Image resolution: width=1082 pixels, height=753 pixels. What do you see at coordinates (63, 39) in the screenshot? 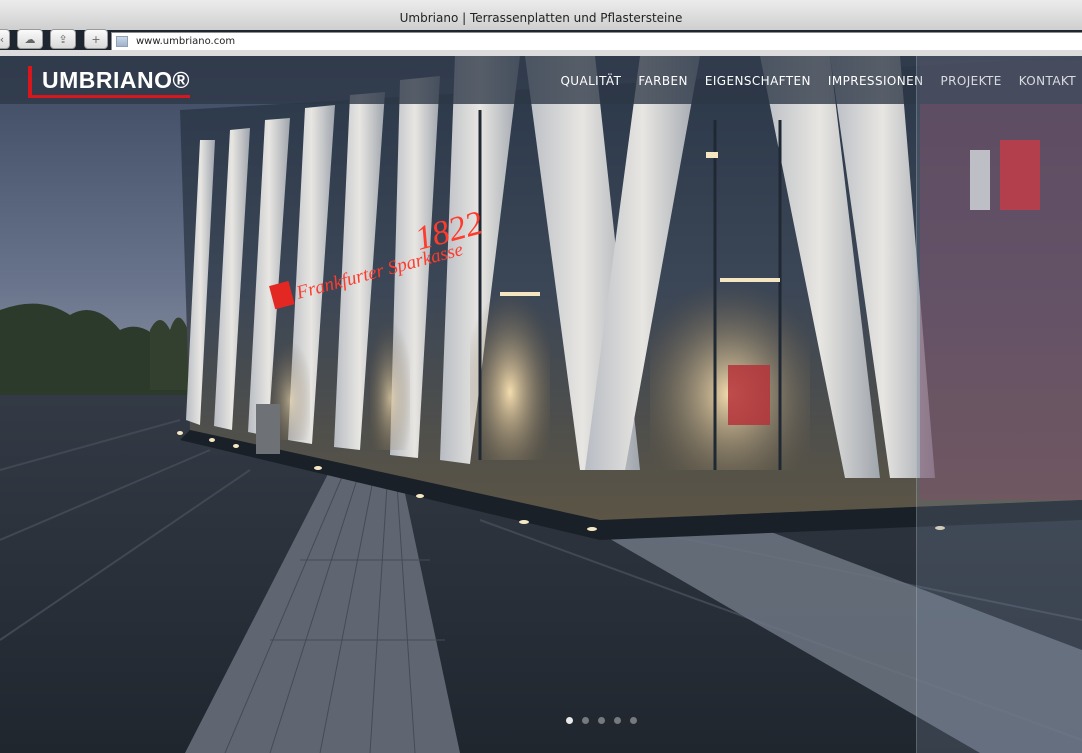
I see `share-icon: ⇪` at bounding box center [63, 39].